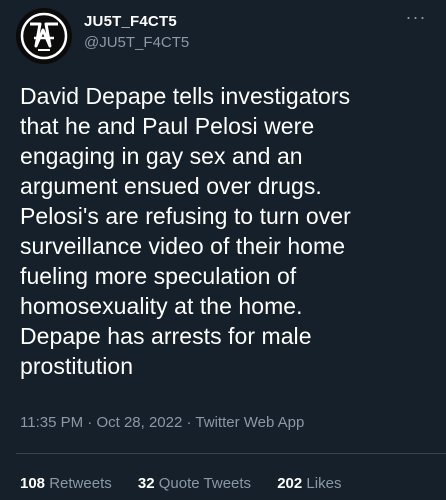  Describe the element at coordinates (33, 483) in the screenshot. I see `retweets-count: 108` at that location.